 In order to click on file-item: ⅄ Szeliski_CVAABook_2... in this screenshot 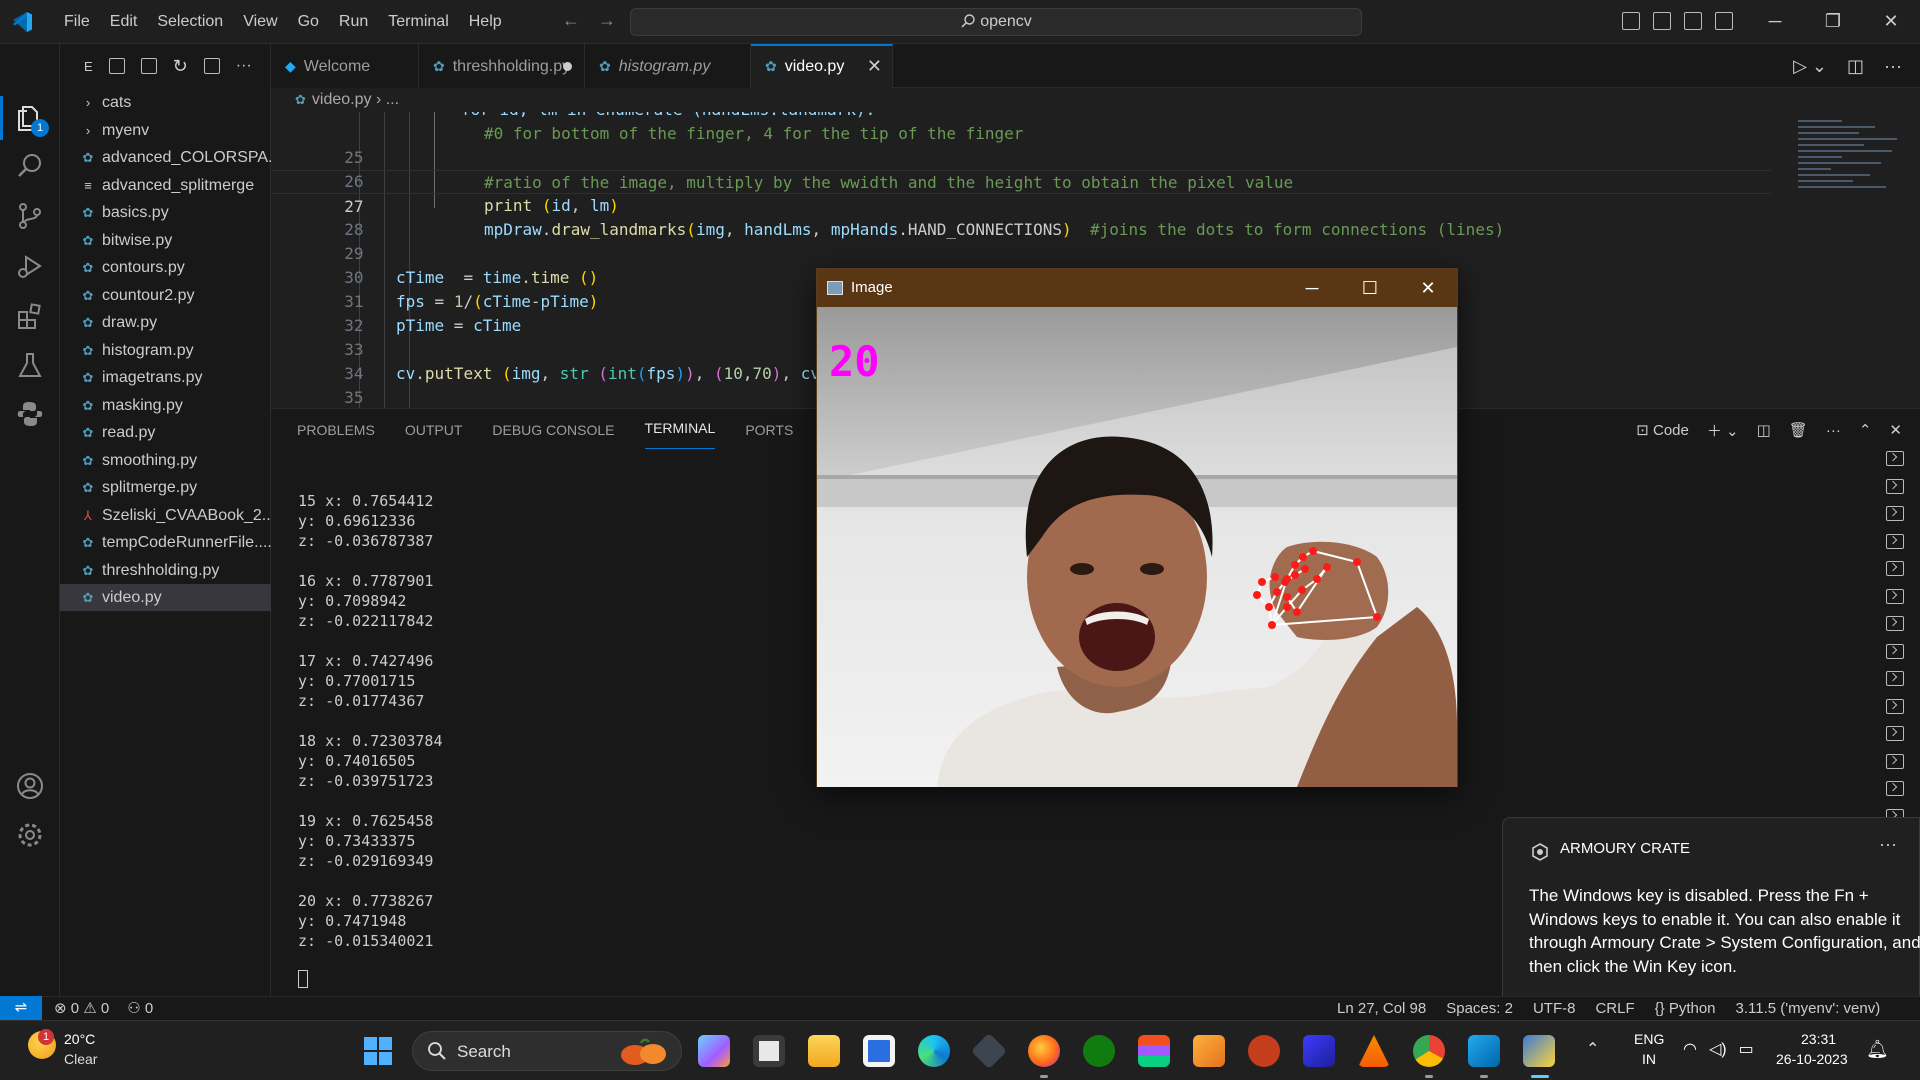, I will do `click(165, 515)`.